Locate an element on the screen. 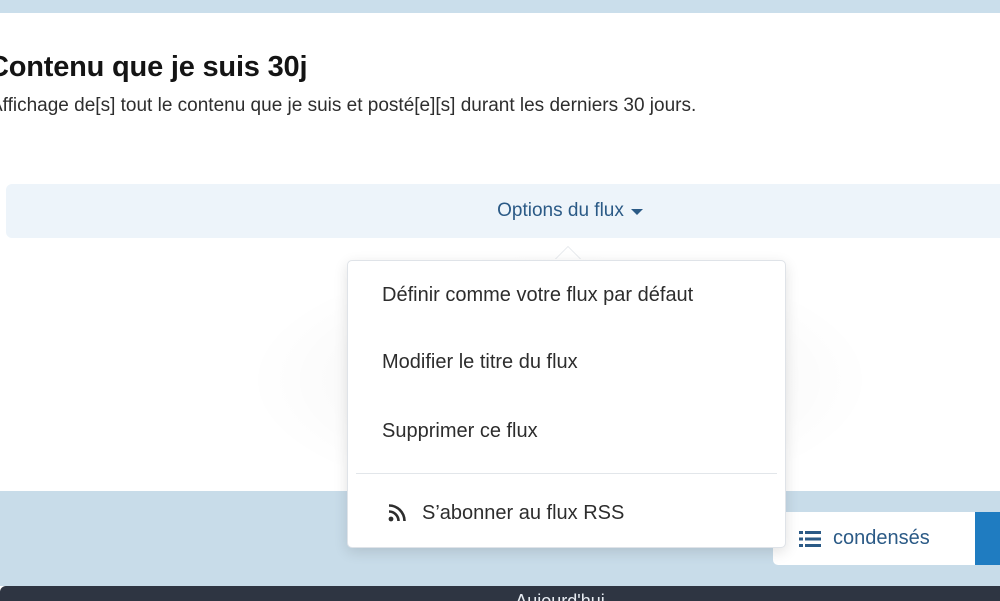 The width and height of the screenshot is (1000, 601). rss-icon is located at coordinates (397, 513).